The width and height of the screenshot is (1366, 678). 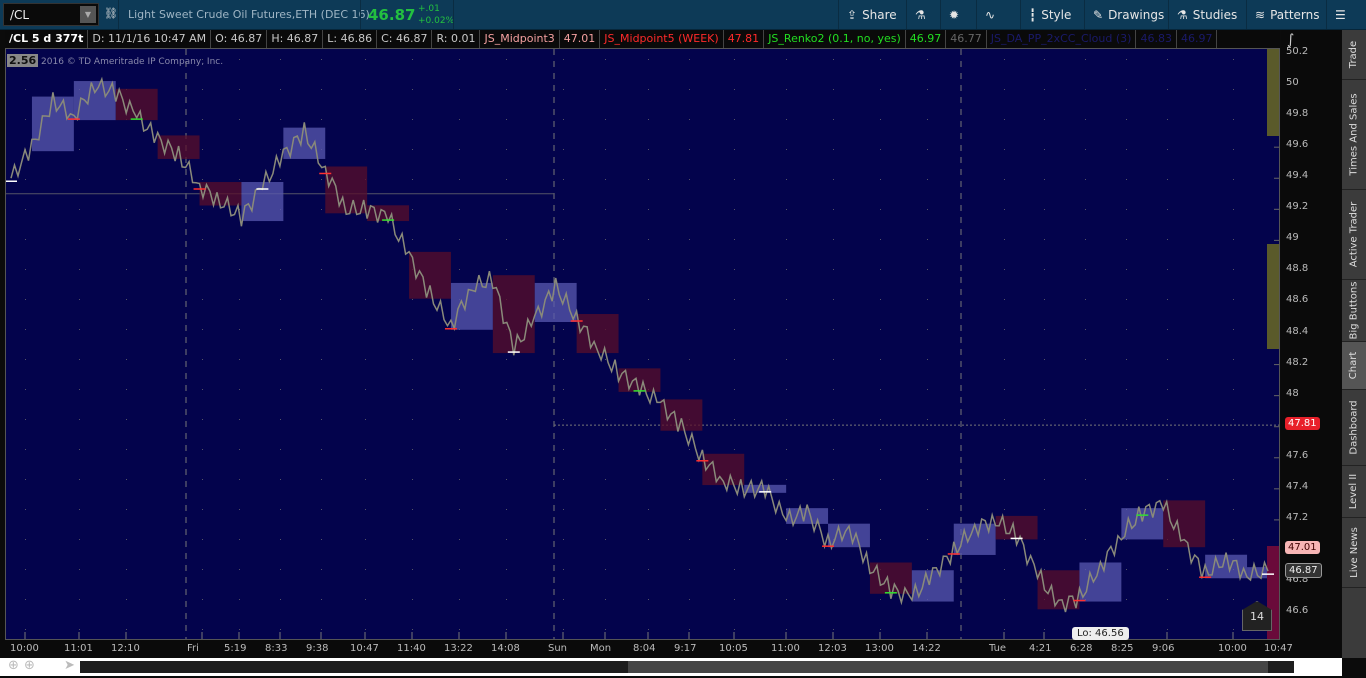 What do you see at coordinates (1340, 14) in the screenshot?
I see `menu-button: ☰` at bounding box center [1340, 14].